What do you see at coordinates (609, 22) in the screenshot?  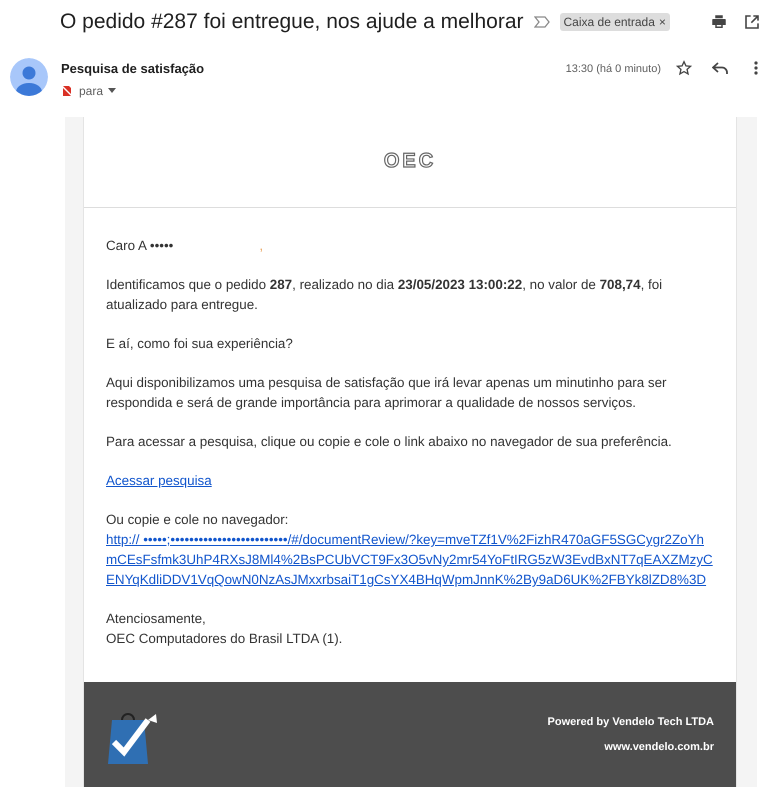 I see `label-text: Caixa de entrada` at bounding box center [609, 22].